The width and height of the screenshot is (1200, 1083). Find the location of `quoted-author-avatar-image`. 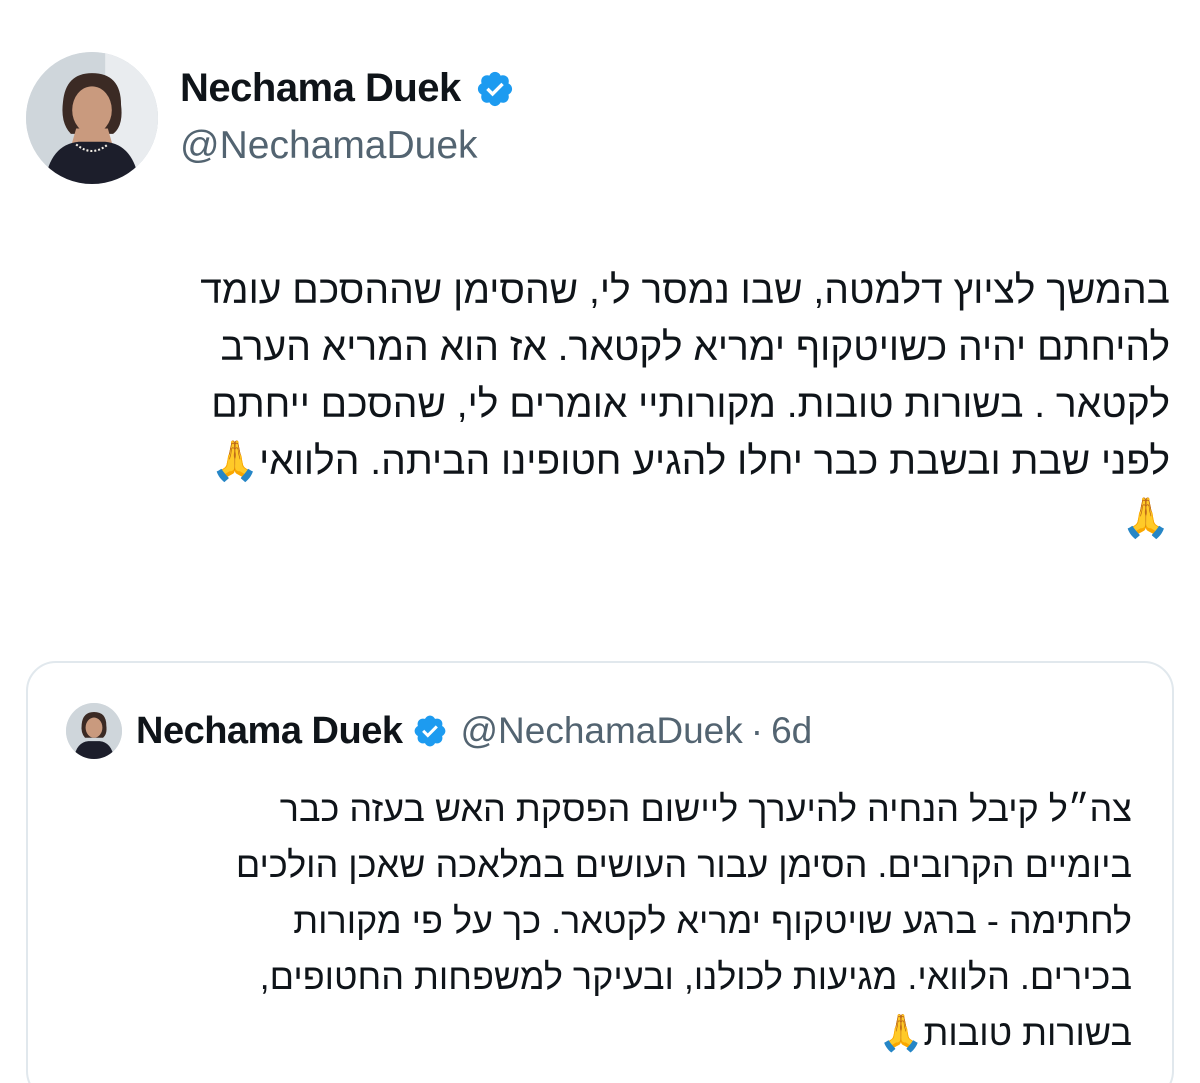

quoted-author-avatar-image is located at coordinates (94, 731).